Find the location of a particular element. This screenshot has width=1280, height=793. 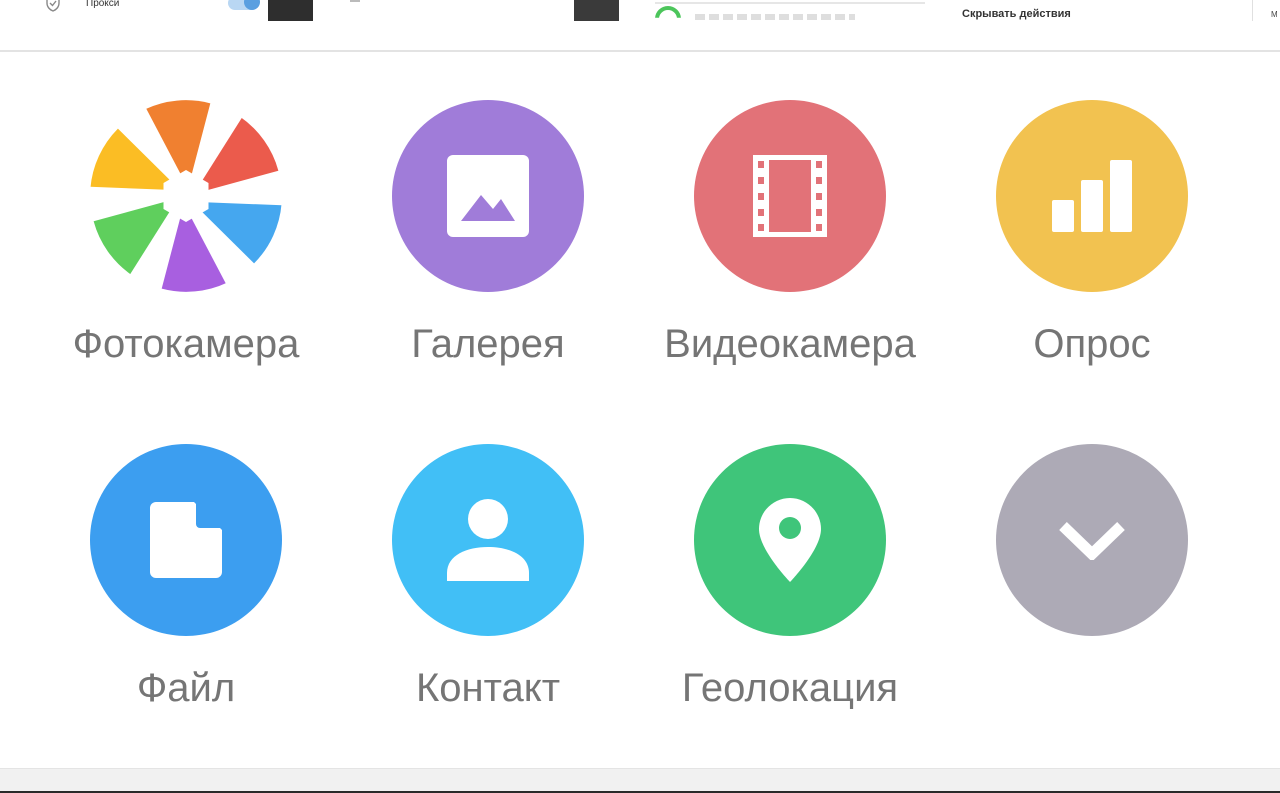

proxy-toggle is located at coordinates (244, 5).